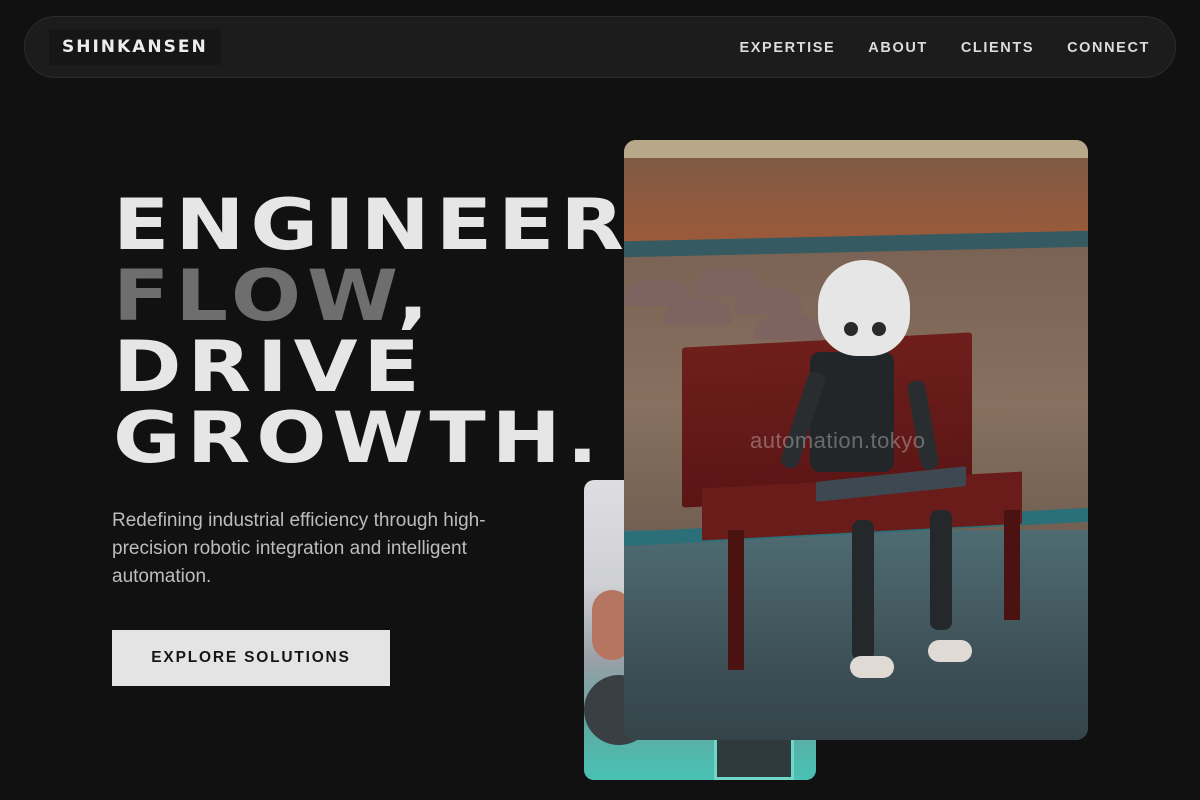 The height and width of the screenshot is (800, 1200). I want to click on photo-watermark: automation.tokyo, so click(838, 440).